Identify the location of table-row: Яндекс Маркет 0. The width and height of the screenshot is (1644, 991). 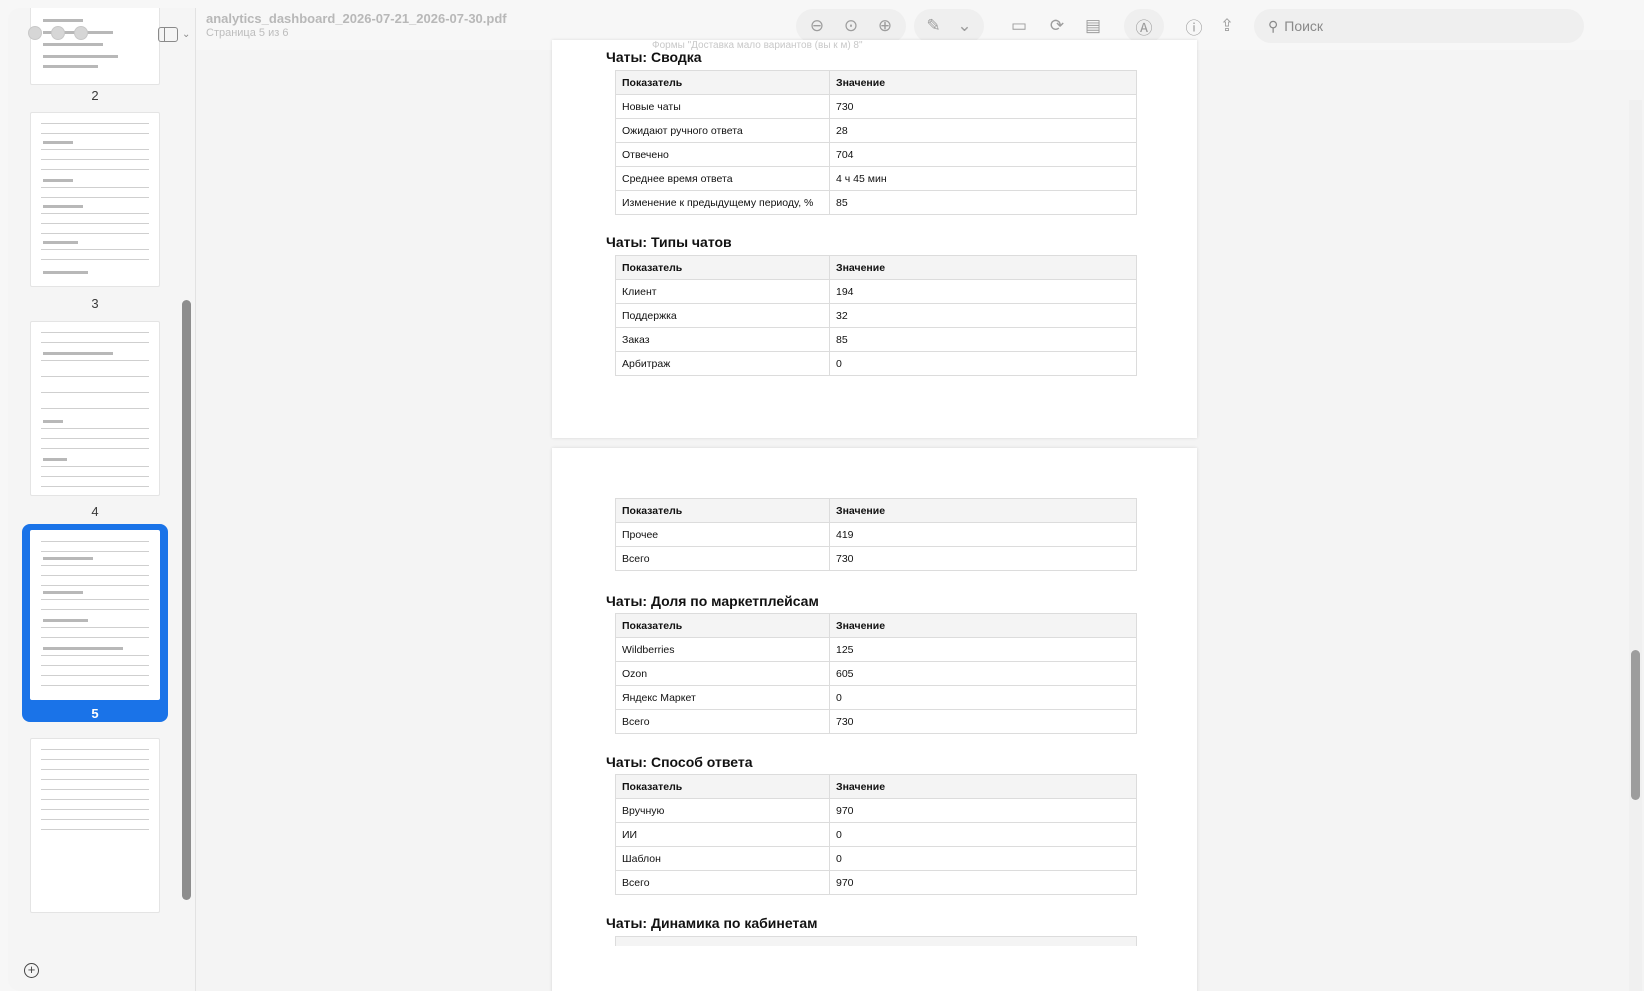
(876, 697).